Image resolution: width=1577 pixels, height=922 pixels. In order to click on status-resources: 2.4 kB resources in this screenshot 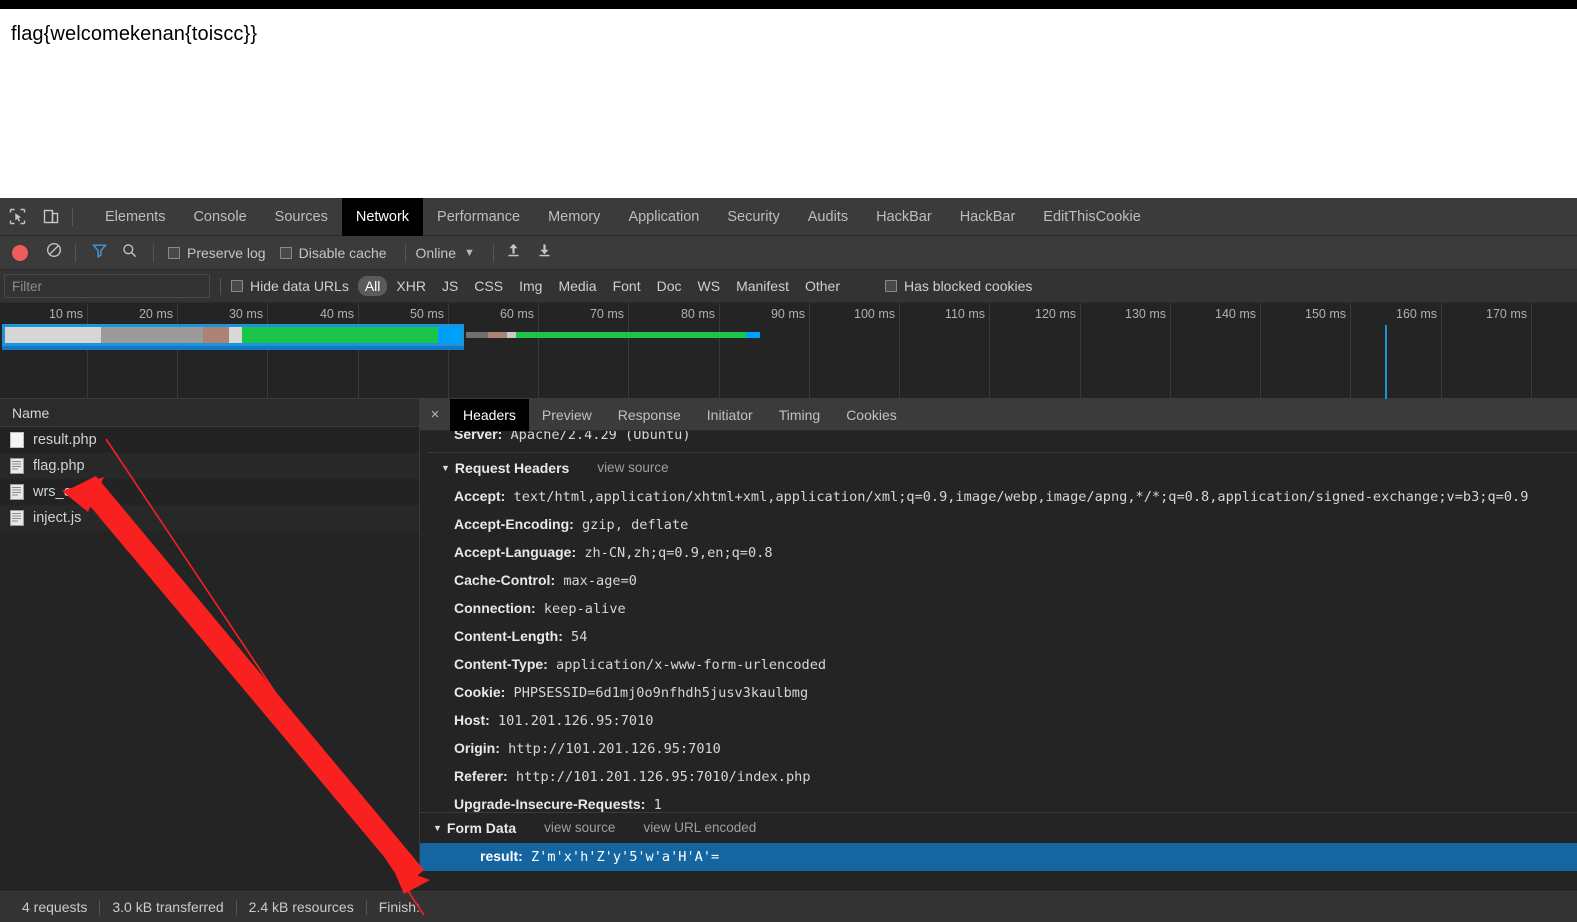, I will do `click(301, 907)`.